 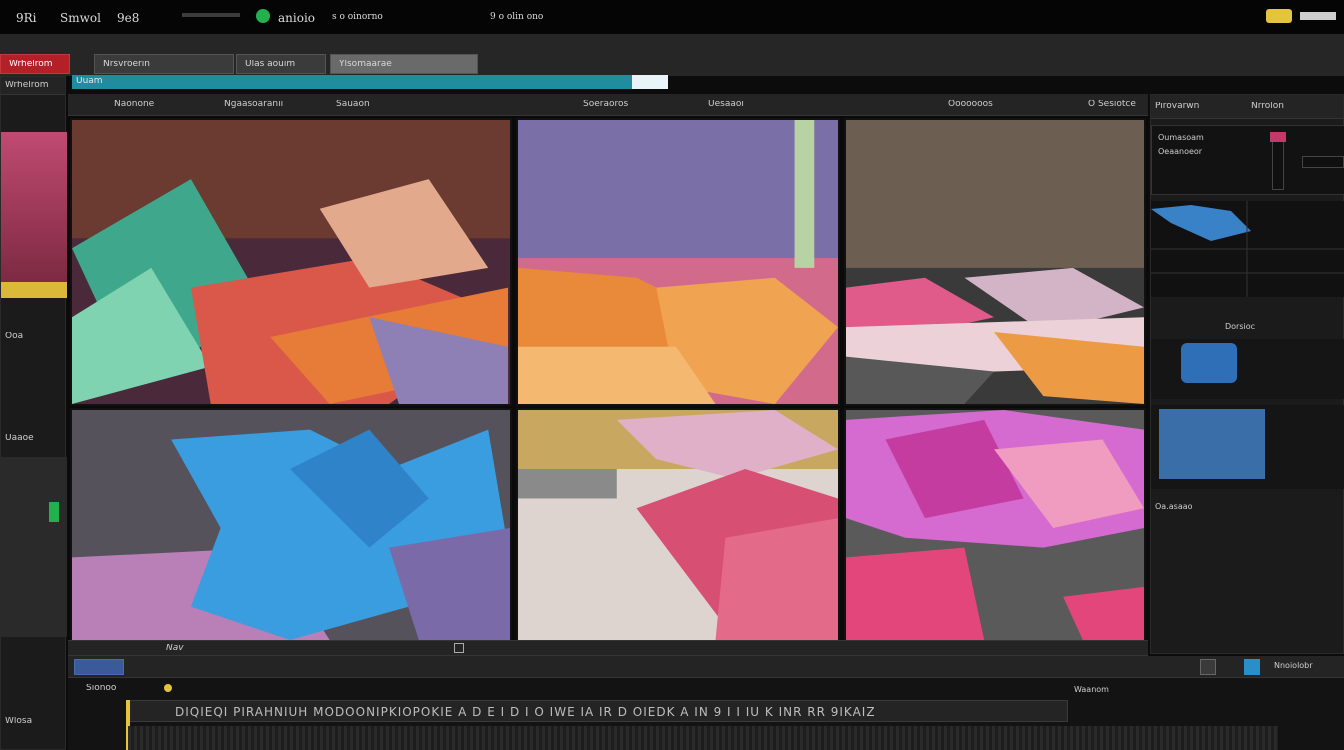 What do you see at coordinates (80, 18) in the screenshot?
I see `menu-item-2: Smwol` at bounding box center [80, 18].